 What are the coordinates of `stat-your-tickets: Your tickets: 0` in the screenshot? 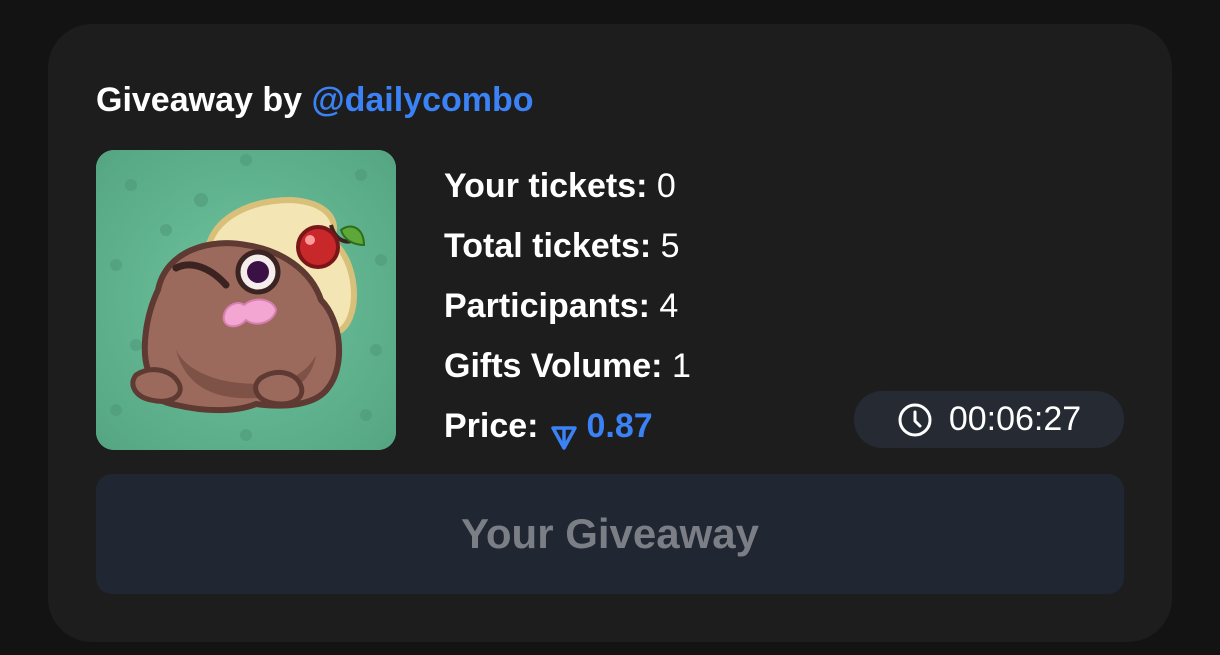 It's located at (567, 186).